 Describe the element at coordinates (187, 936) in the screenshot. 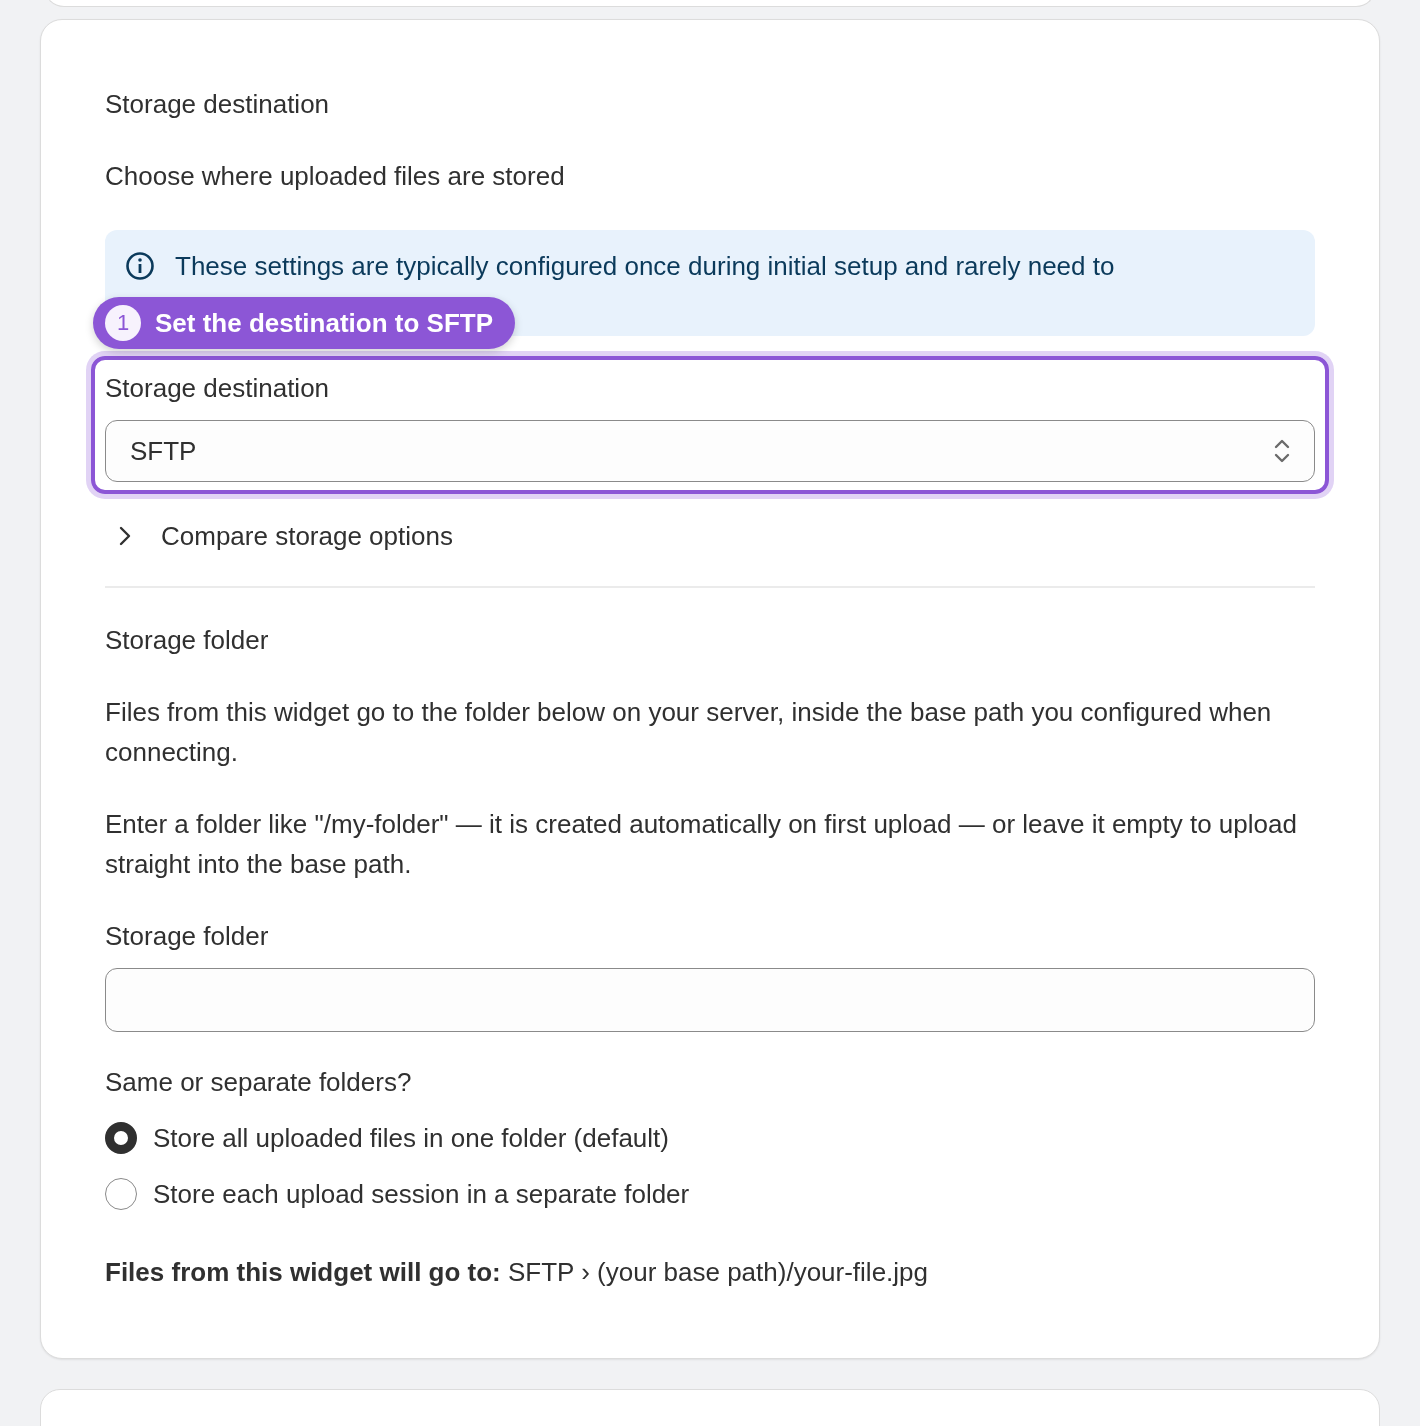

I see `field-label: Storage folder` at that location.